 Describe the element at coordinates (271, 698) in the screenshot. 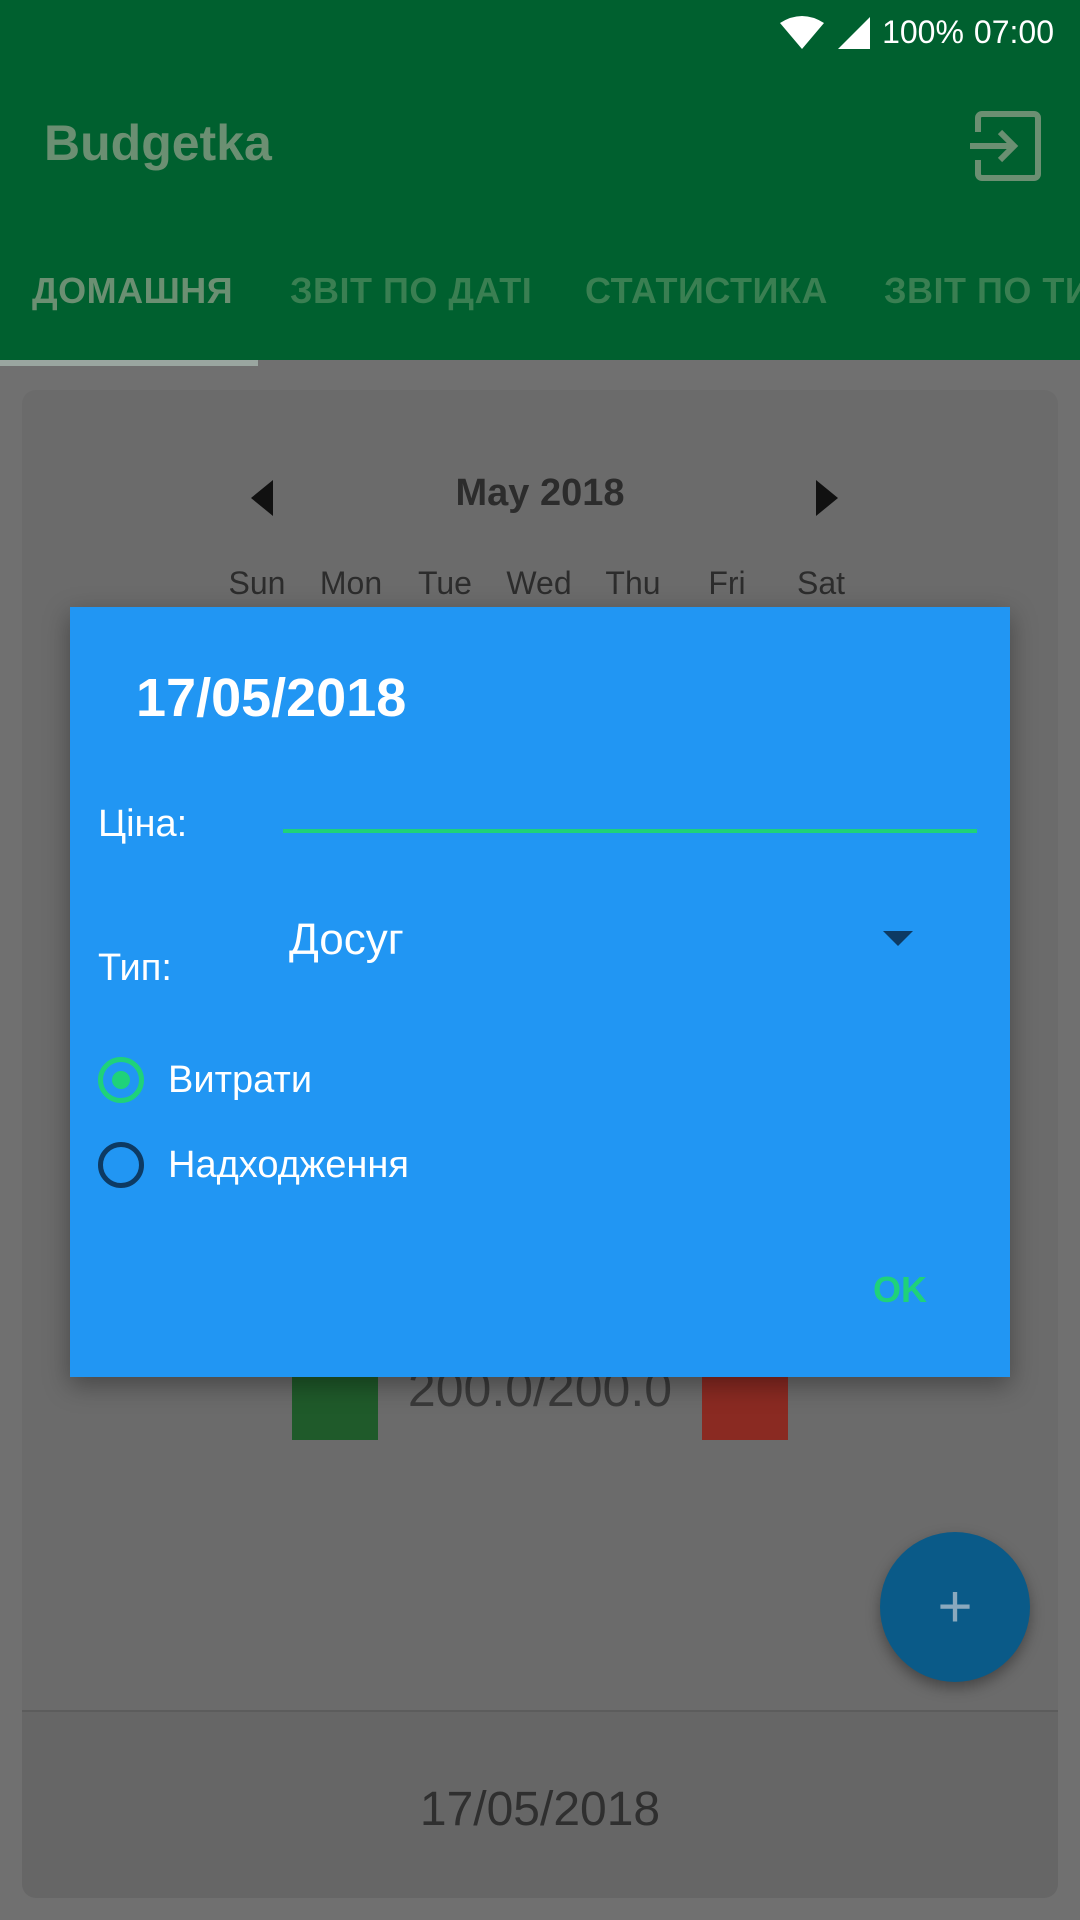

I see `dialog-title: 17/05/2018` at that location.